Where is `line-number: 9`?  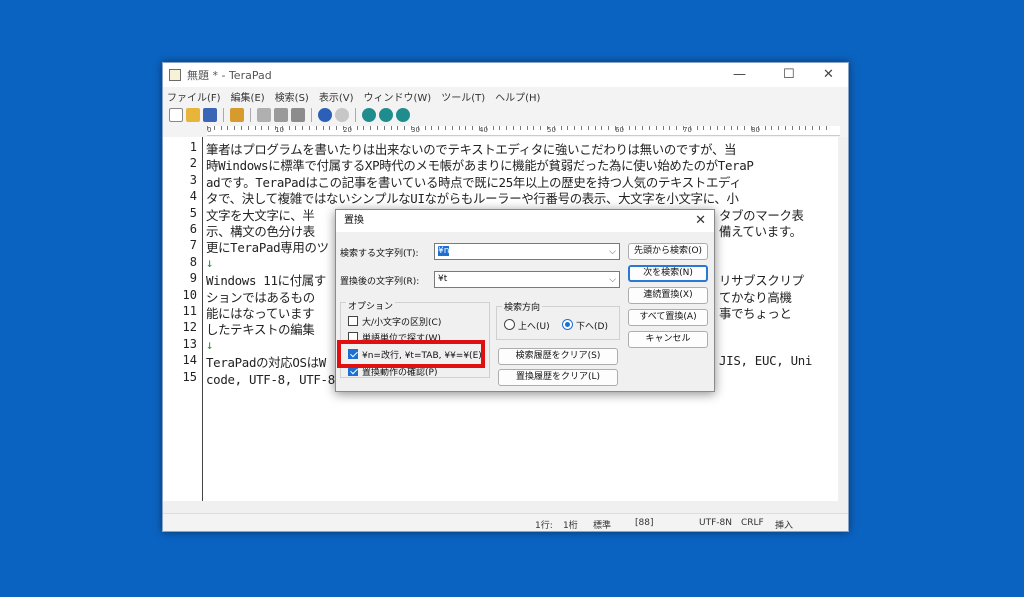
line-number: 9 is located at coordinates (193, 278).